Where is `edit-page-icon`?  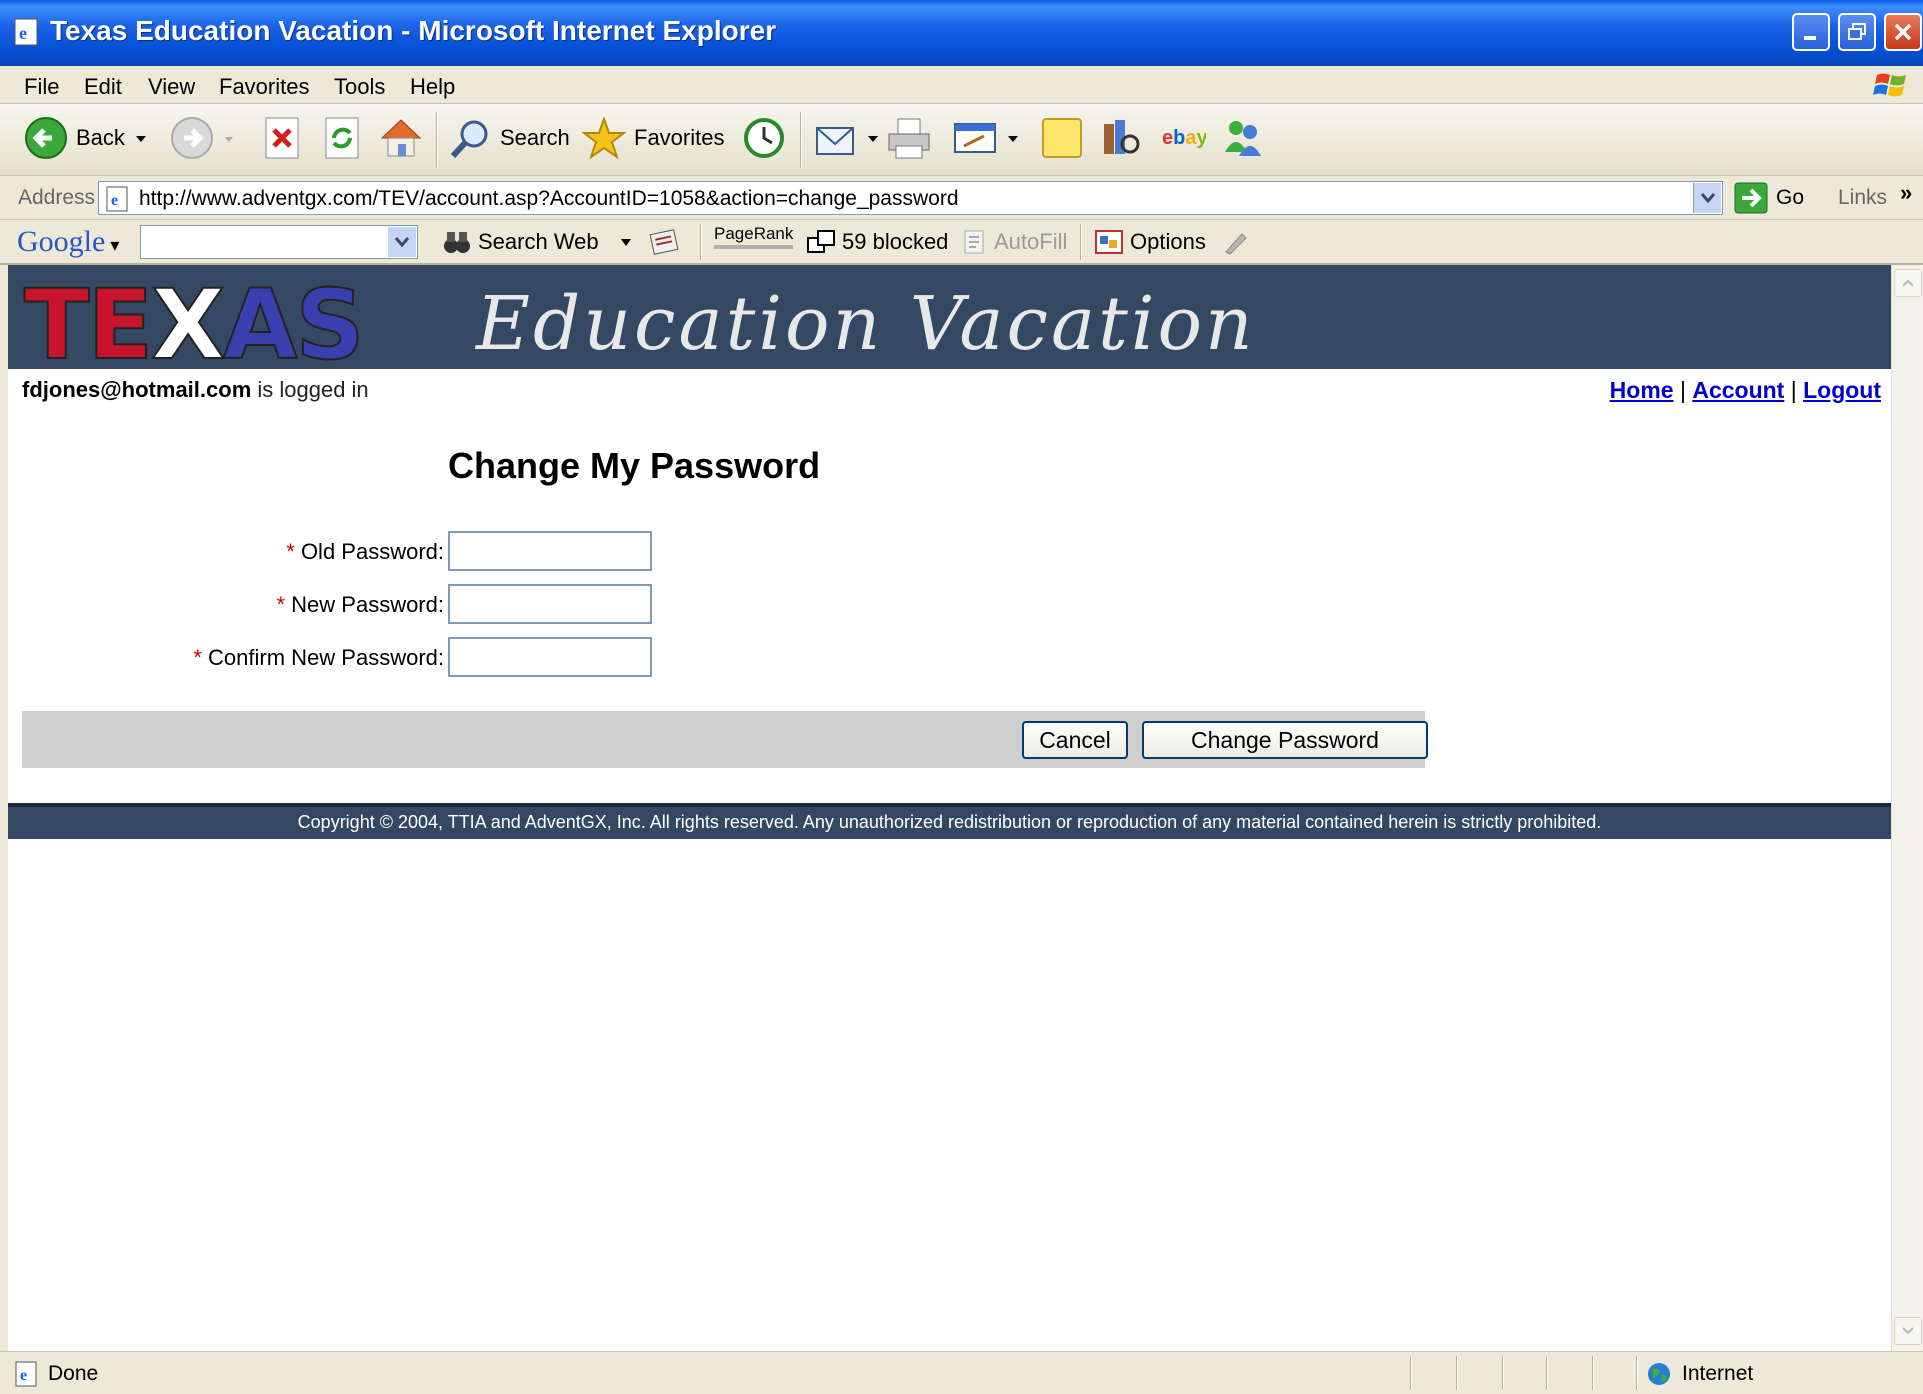 edit-page-icon is located at coordinates (975, 138).